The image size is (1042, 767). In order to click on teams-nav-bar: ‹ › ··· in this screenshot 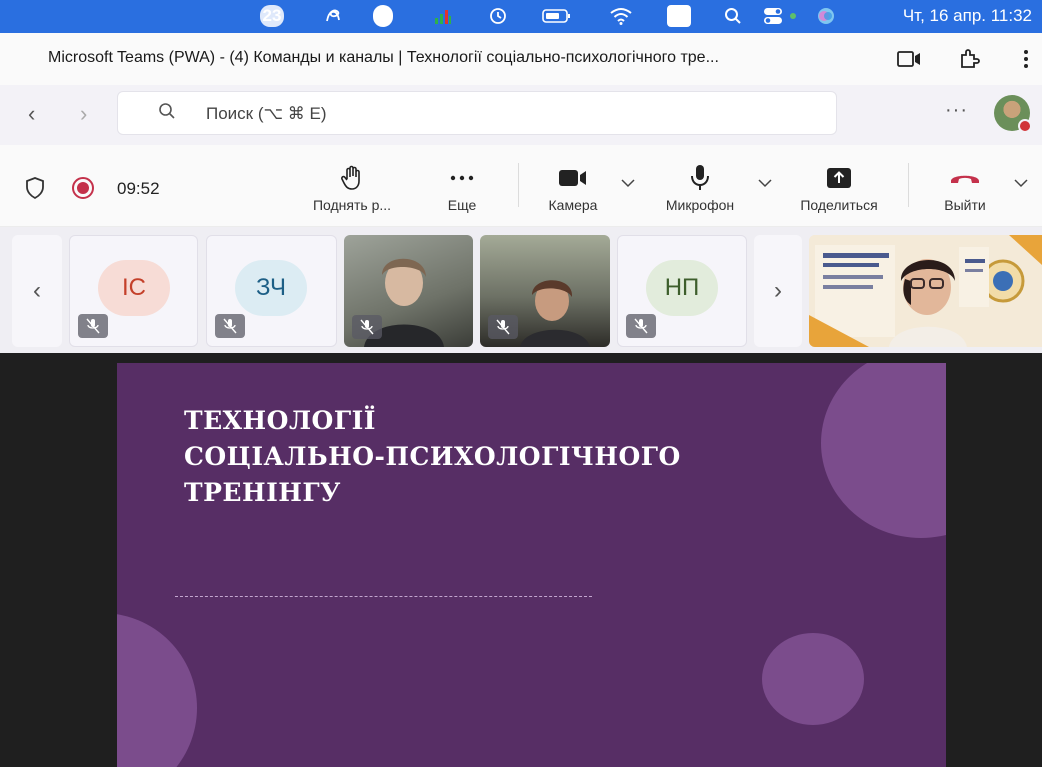, I will do `click(521, 115)`.